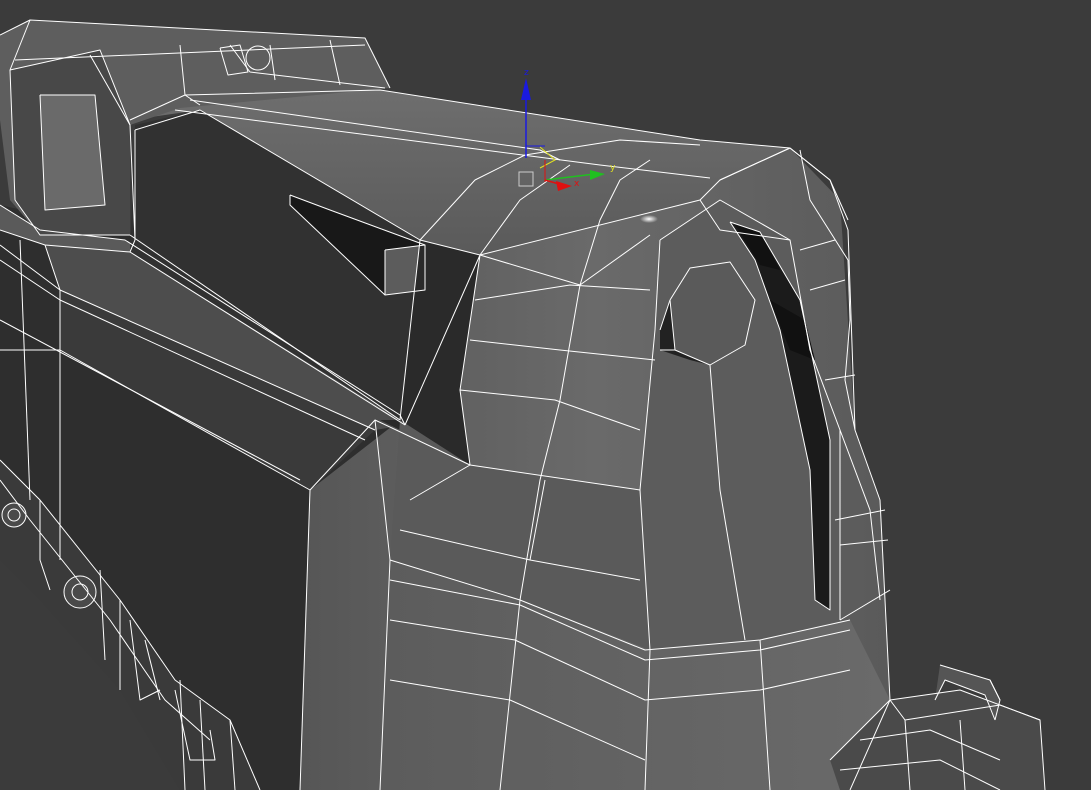 The height and width of the screenshot is (790, 1091). I want to click on z-axis-label: z, so click(526, 73).